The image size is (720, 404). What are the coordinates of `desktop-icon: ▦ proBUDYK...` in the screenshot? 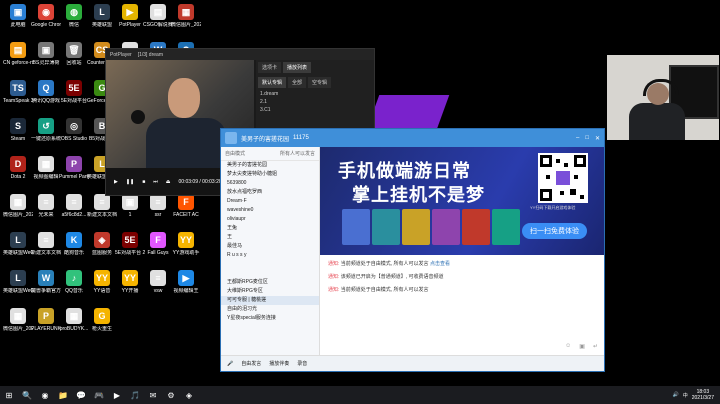 It's located at (74, 320).